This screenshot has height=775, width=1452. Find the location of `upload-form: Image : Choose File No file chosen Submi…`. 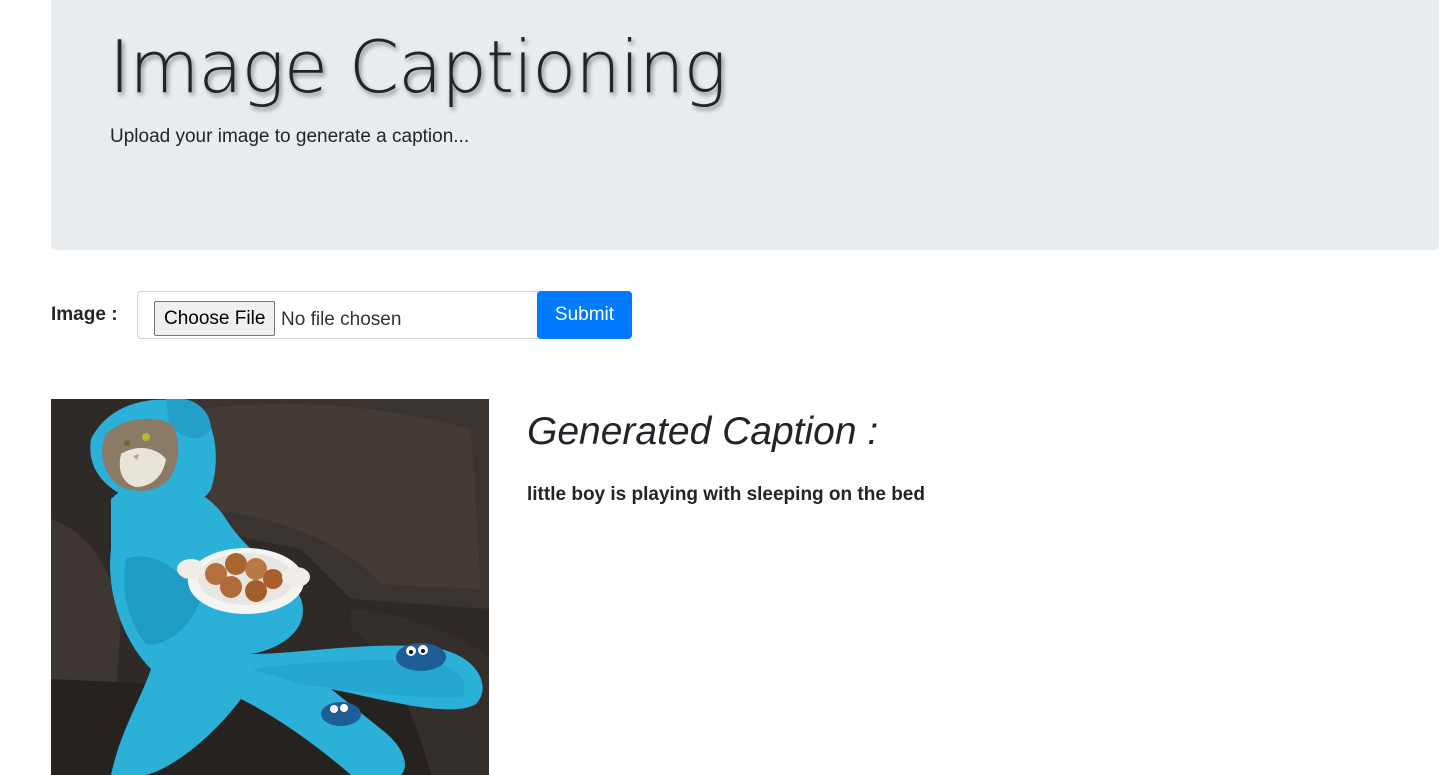

upload-form: Image : Choose File No file chosen Submi… is located at coordinates (401, 315).